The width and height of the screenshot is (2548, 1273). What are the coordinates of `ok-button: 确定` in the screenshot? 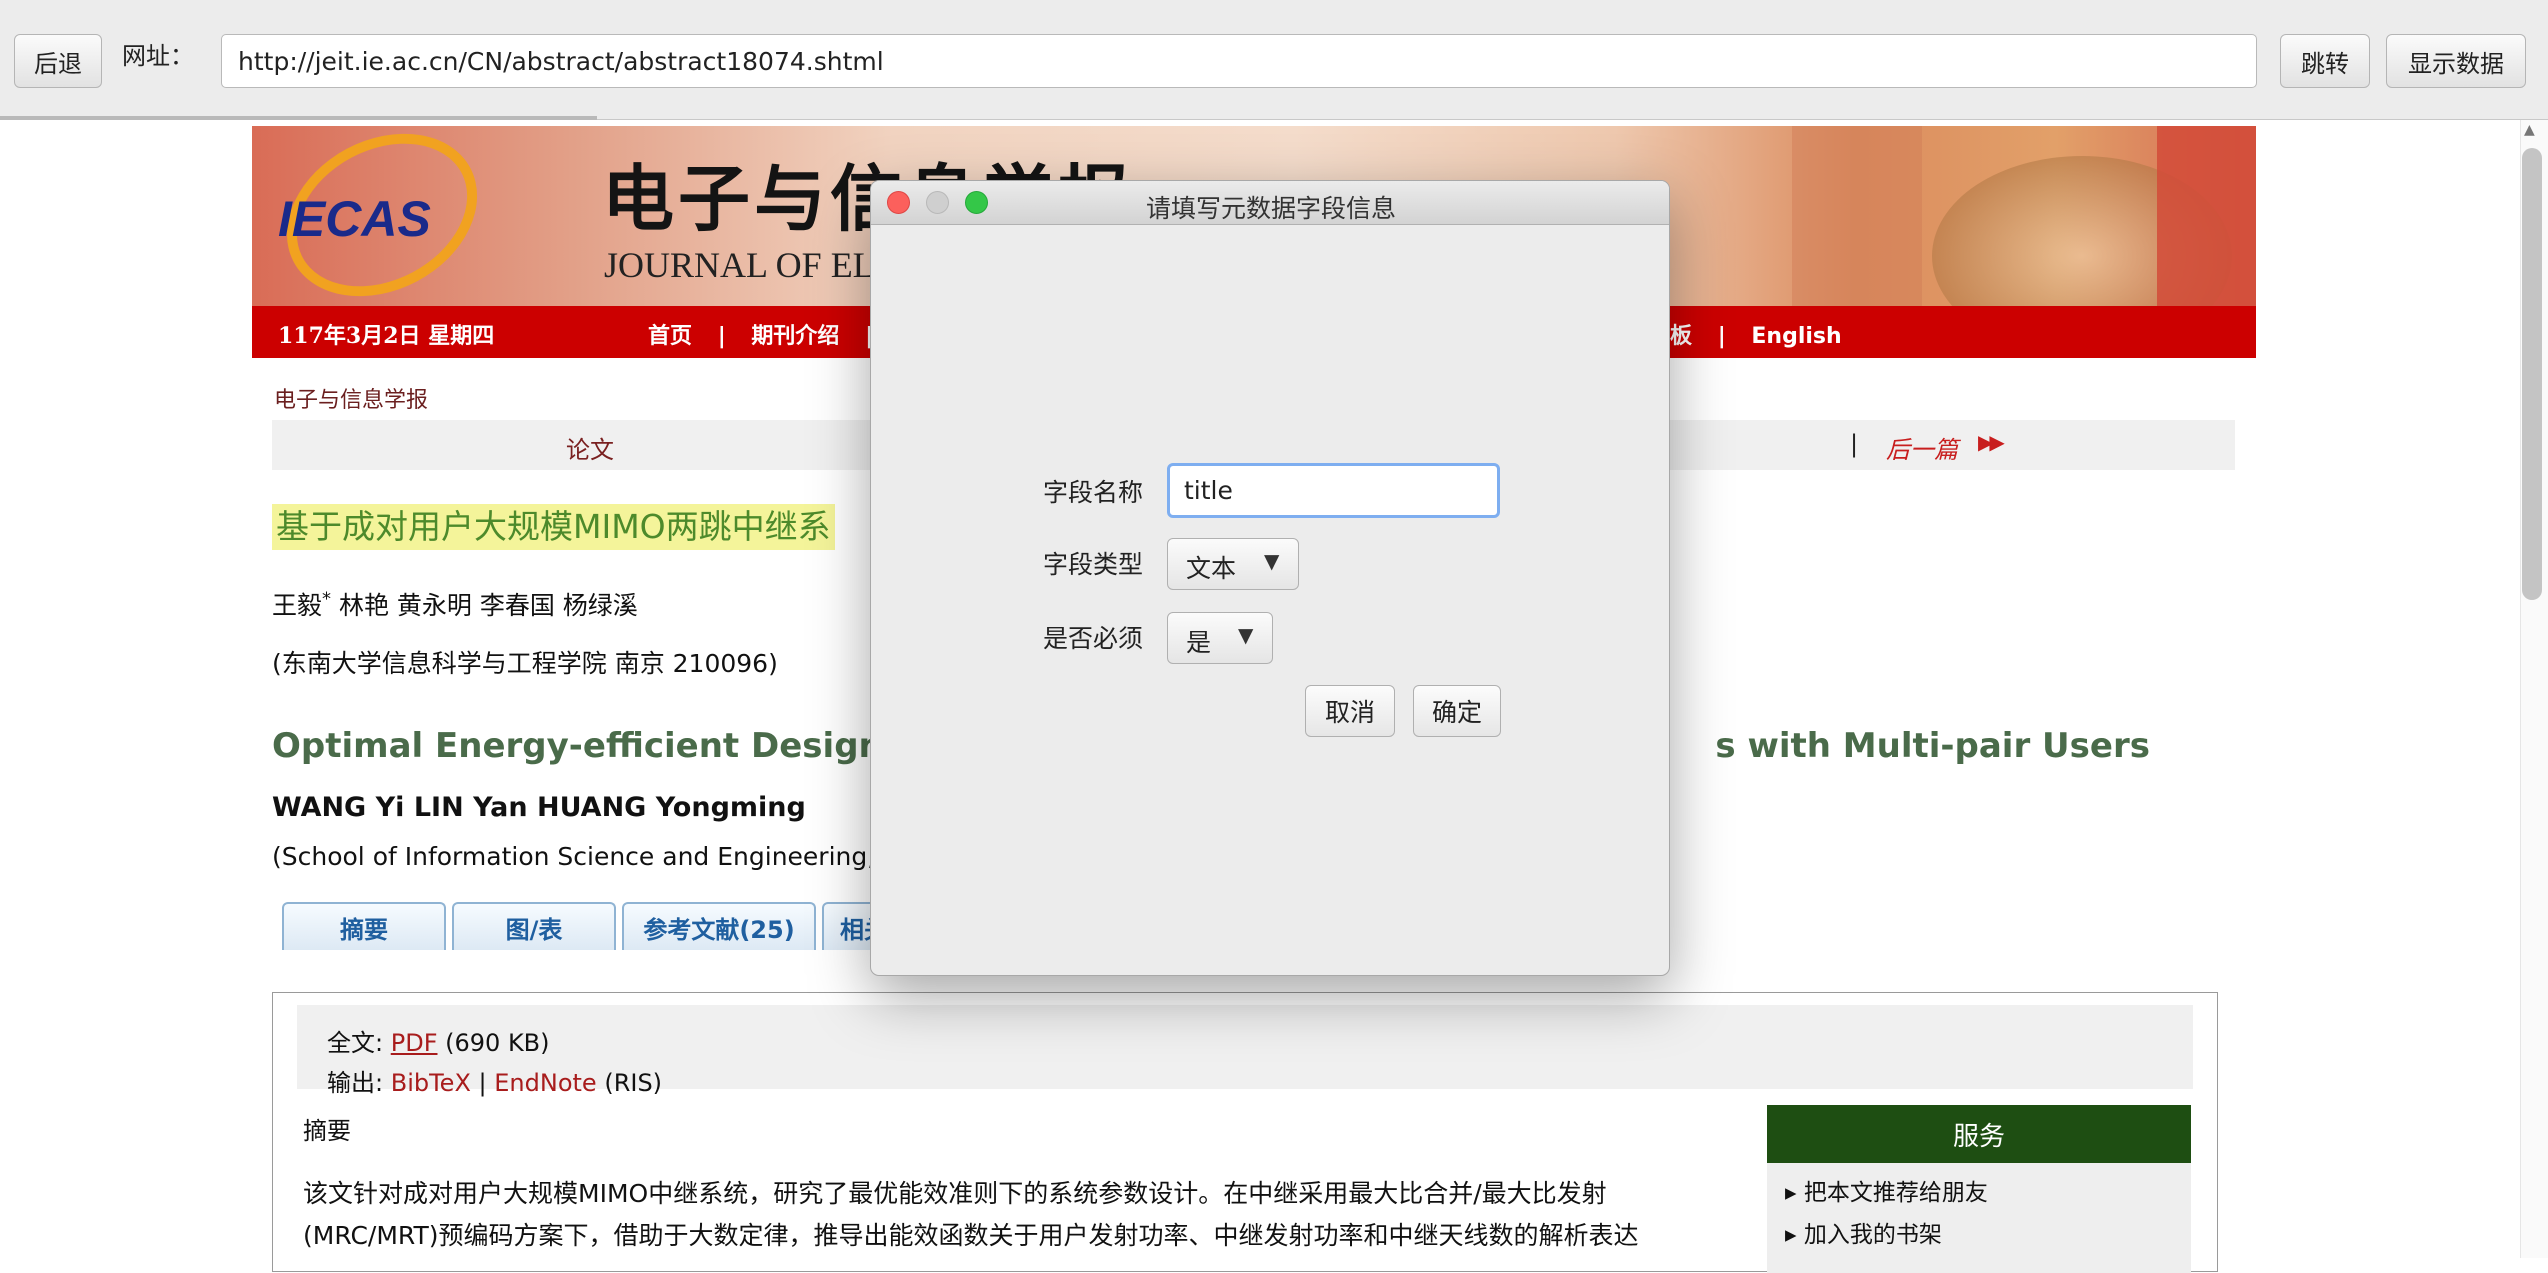 It's located at (1457, 711).